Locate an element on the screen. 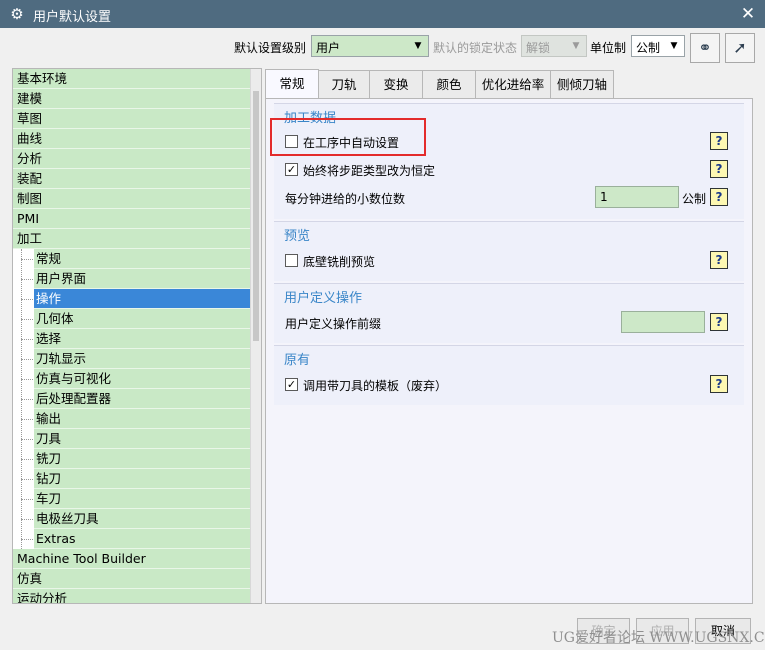 The height and width of the screenshot is (650, 765). tree-child-item: 常规 is located at coordinates (142, 259).